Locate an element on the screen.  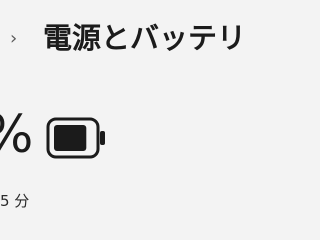
battery-icon is located at coordinates (75, 138).